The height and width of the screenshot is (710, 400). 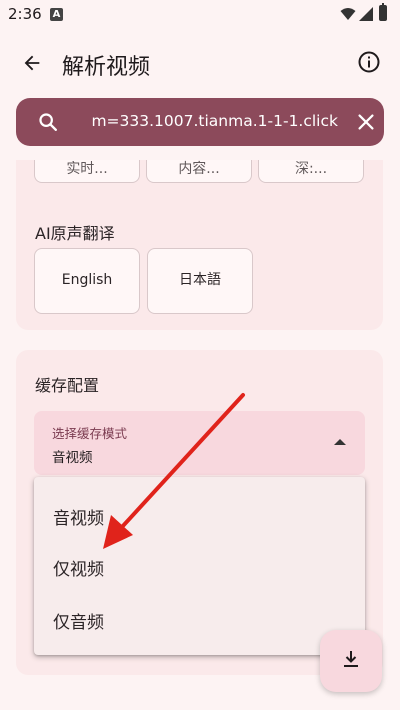 What do you see at coordinates (199, 515) in the screenshot?
I see `dropdown-item-audio-video: 音视频` at bounding box center [199, 515].